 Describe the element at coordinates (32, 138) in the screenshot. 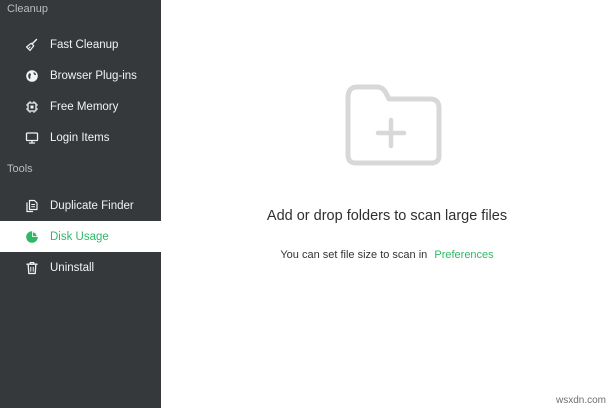

I see `monitor-icon` at that location.